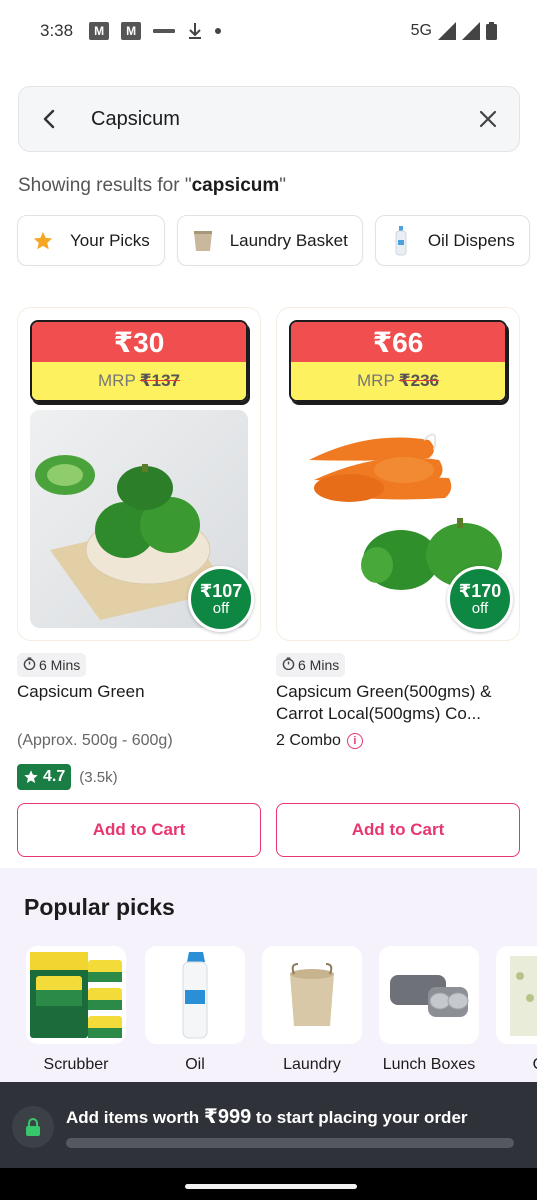 This screenshot has height=1200, width=537. I want to click on mrp-row: MRP ₹236, so click(398, 381).